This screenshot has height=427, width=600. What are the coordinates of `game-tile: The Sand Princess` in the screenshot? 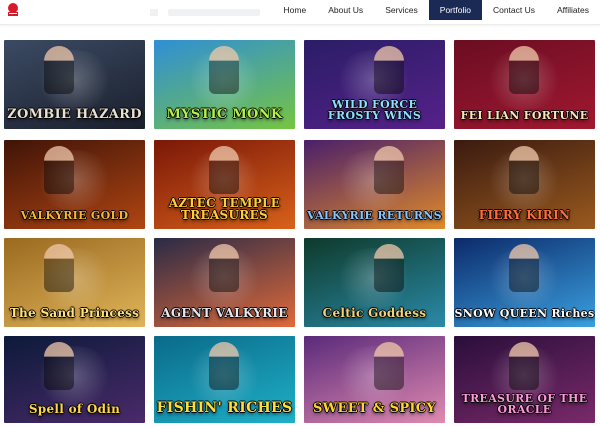 It's located at (74, 282).